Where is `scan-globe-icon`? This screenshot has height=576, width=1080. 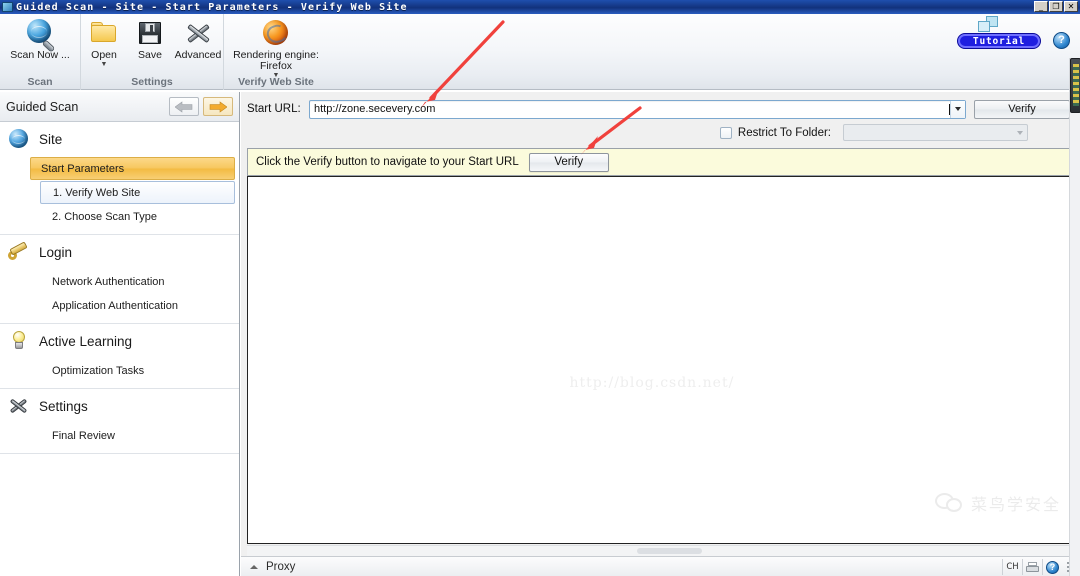
scan-globe-icon is located at coordinates (40, 35).